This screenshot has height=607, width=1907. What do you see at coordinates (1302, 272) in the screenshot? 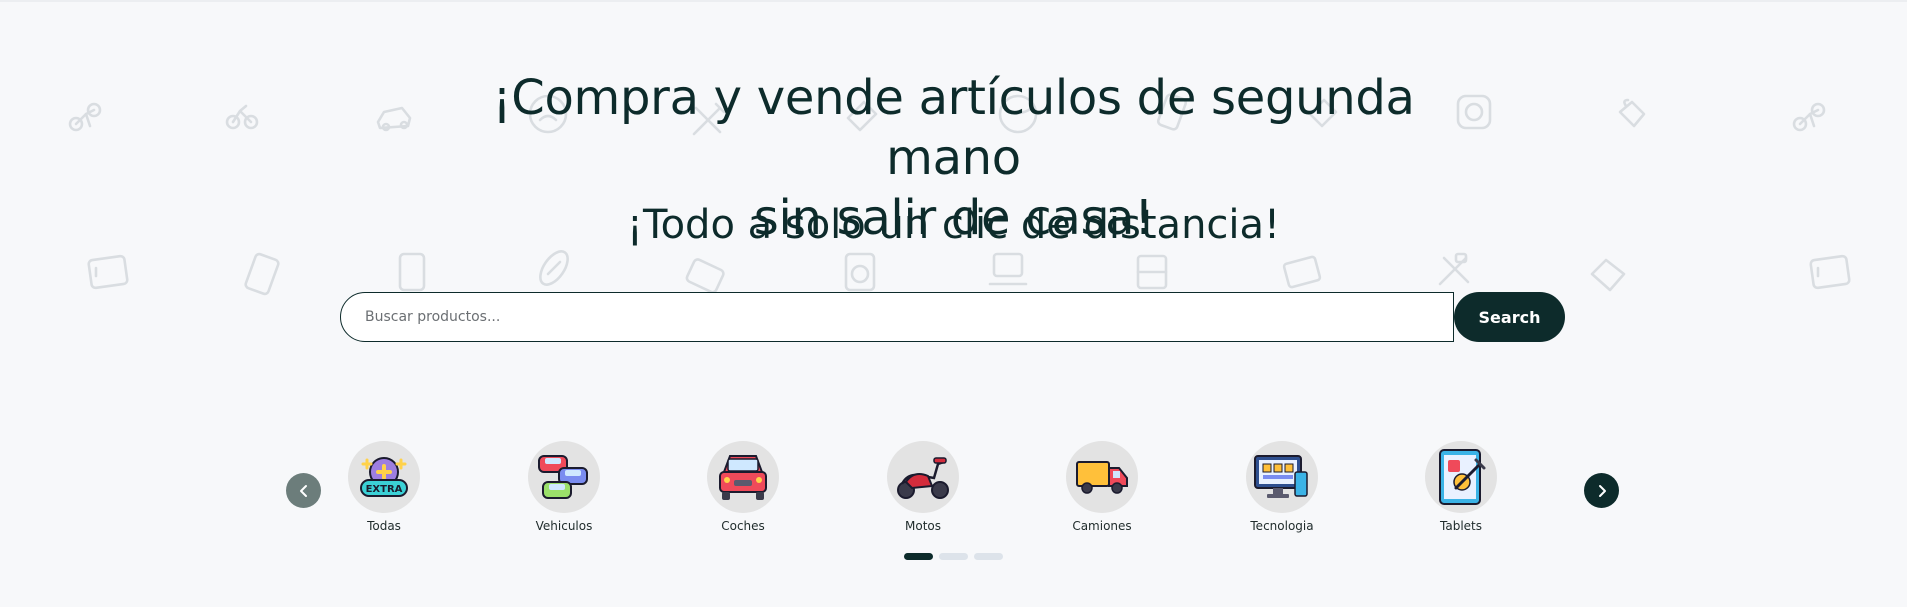
I see `card-doodle-icon` at bounding box center [1302, 272].